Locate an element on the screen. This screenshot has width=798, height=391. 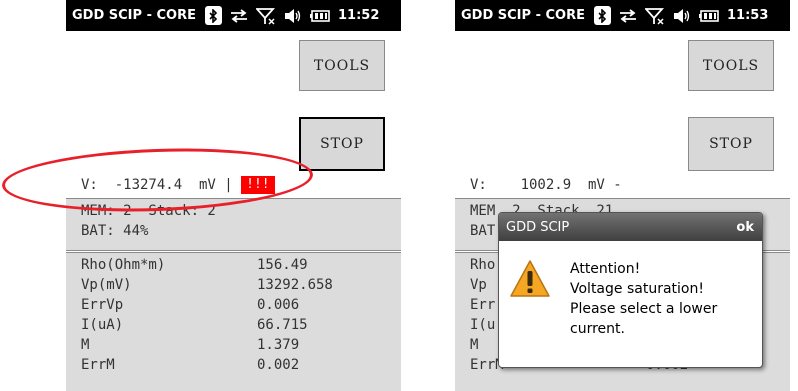
clock: 11:52 is located at coordinates (358, 15).